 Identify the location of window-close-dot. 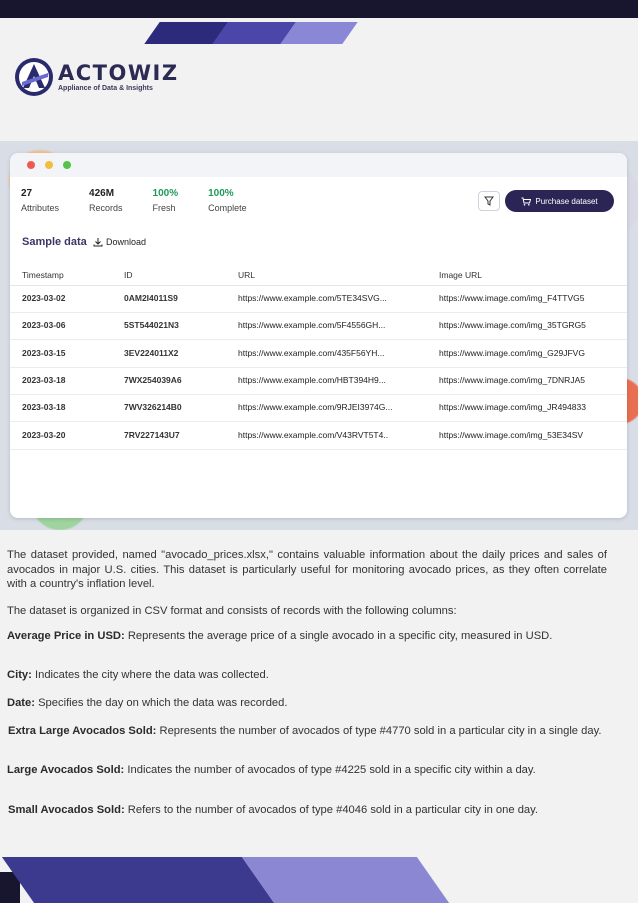
(31, 165).